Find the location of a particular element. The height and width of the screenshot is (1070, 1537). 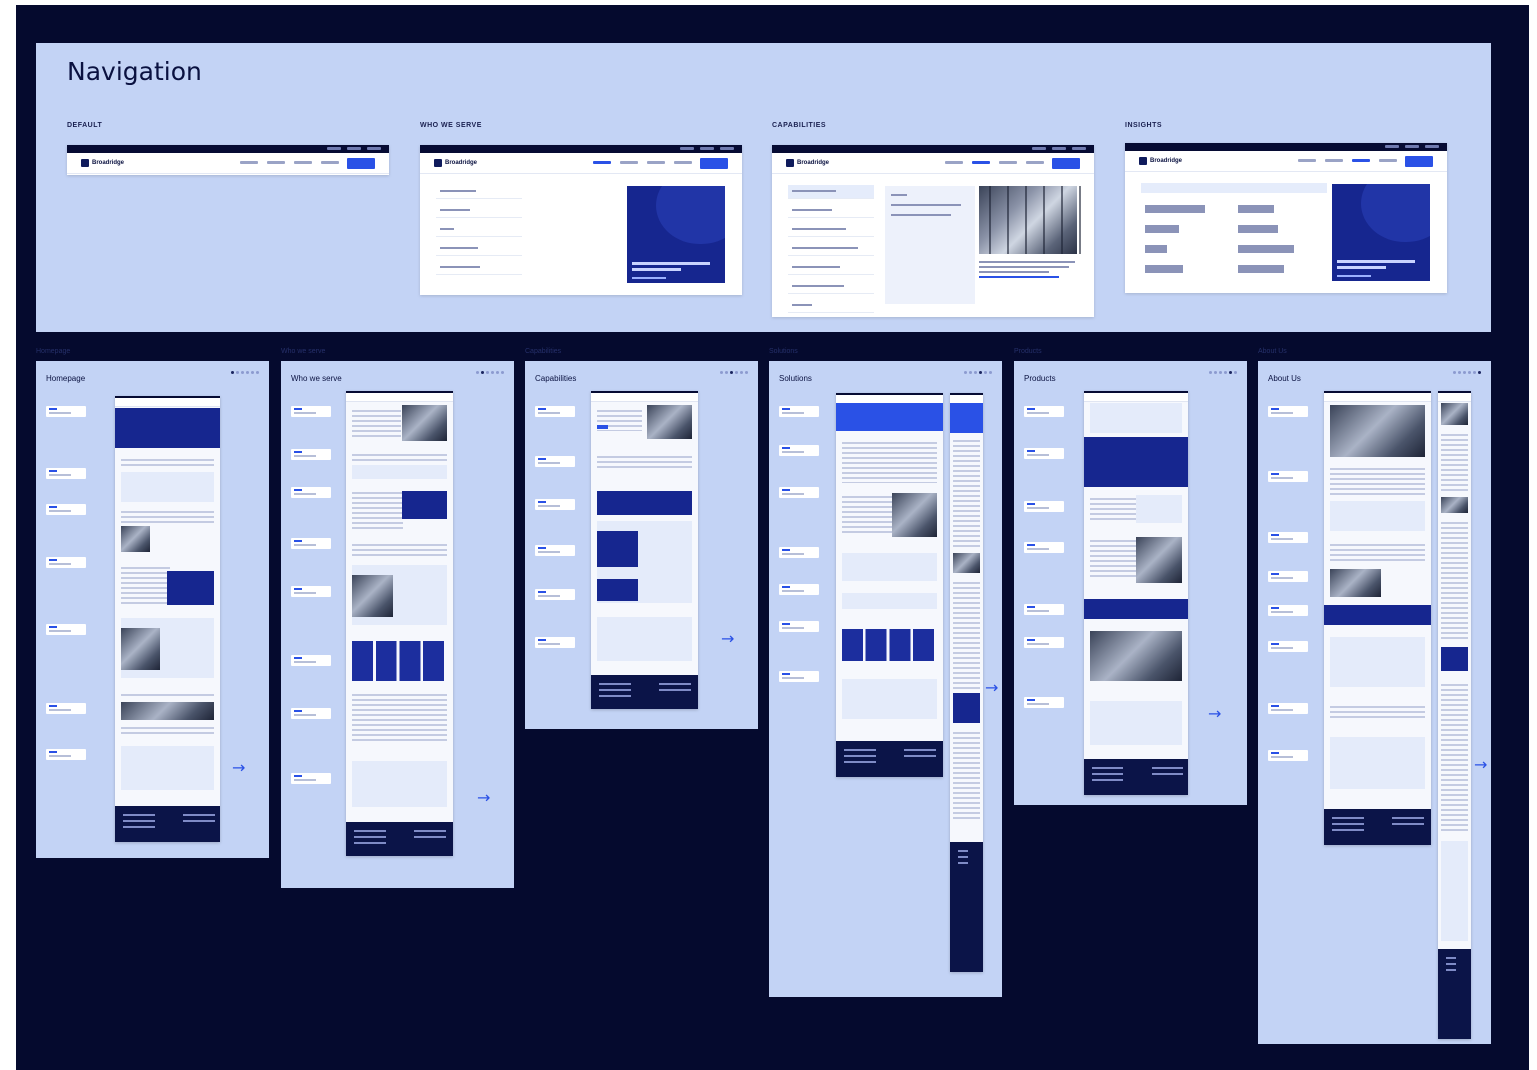

panel-capabilities: Capabilities → is located at coordinates (641, 545).